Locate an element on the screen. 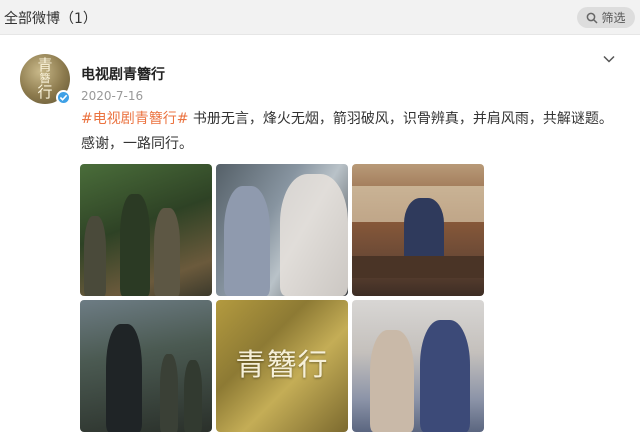  post-timestamp: 2020-7-16 is located at coordinates (112, 96).